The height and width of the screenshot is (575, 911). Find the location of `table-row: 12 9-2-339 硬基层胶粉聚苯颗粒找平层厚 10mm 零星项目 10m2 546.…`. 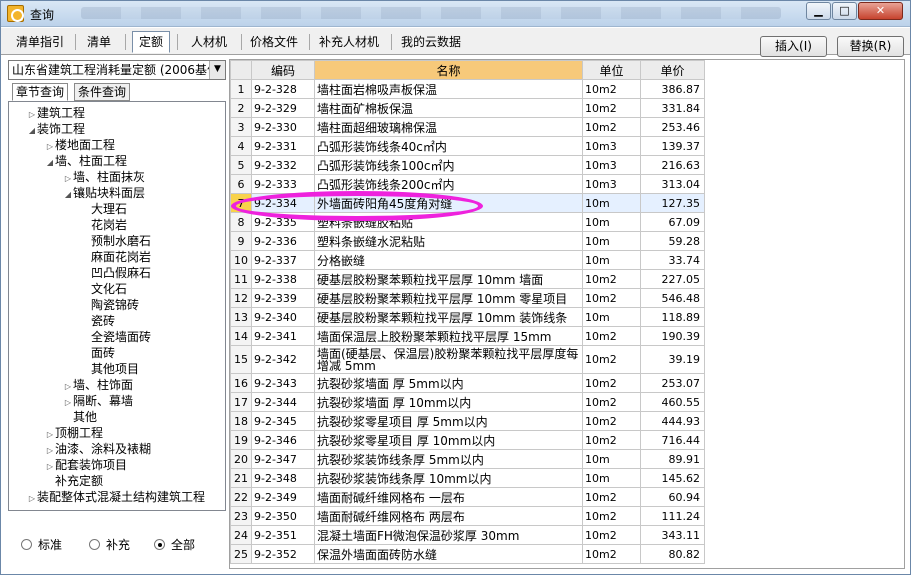

table-row: 12 9-2-339 硬基层胶粉聚苯颗粒找平层厚 10mm 零星项目 10m2 546.… is located at coordinates (467, 298).